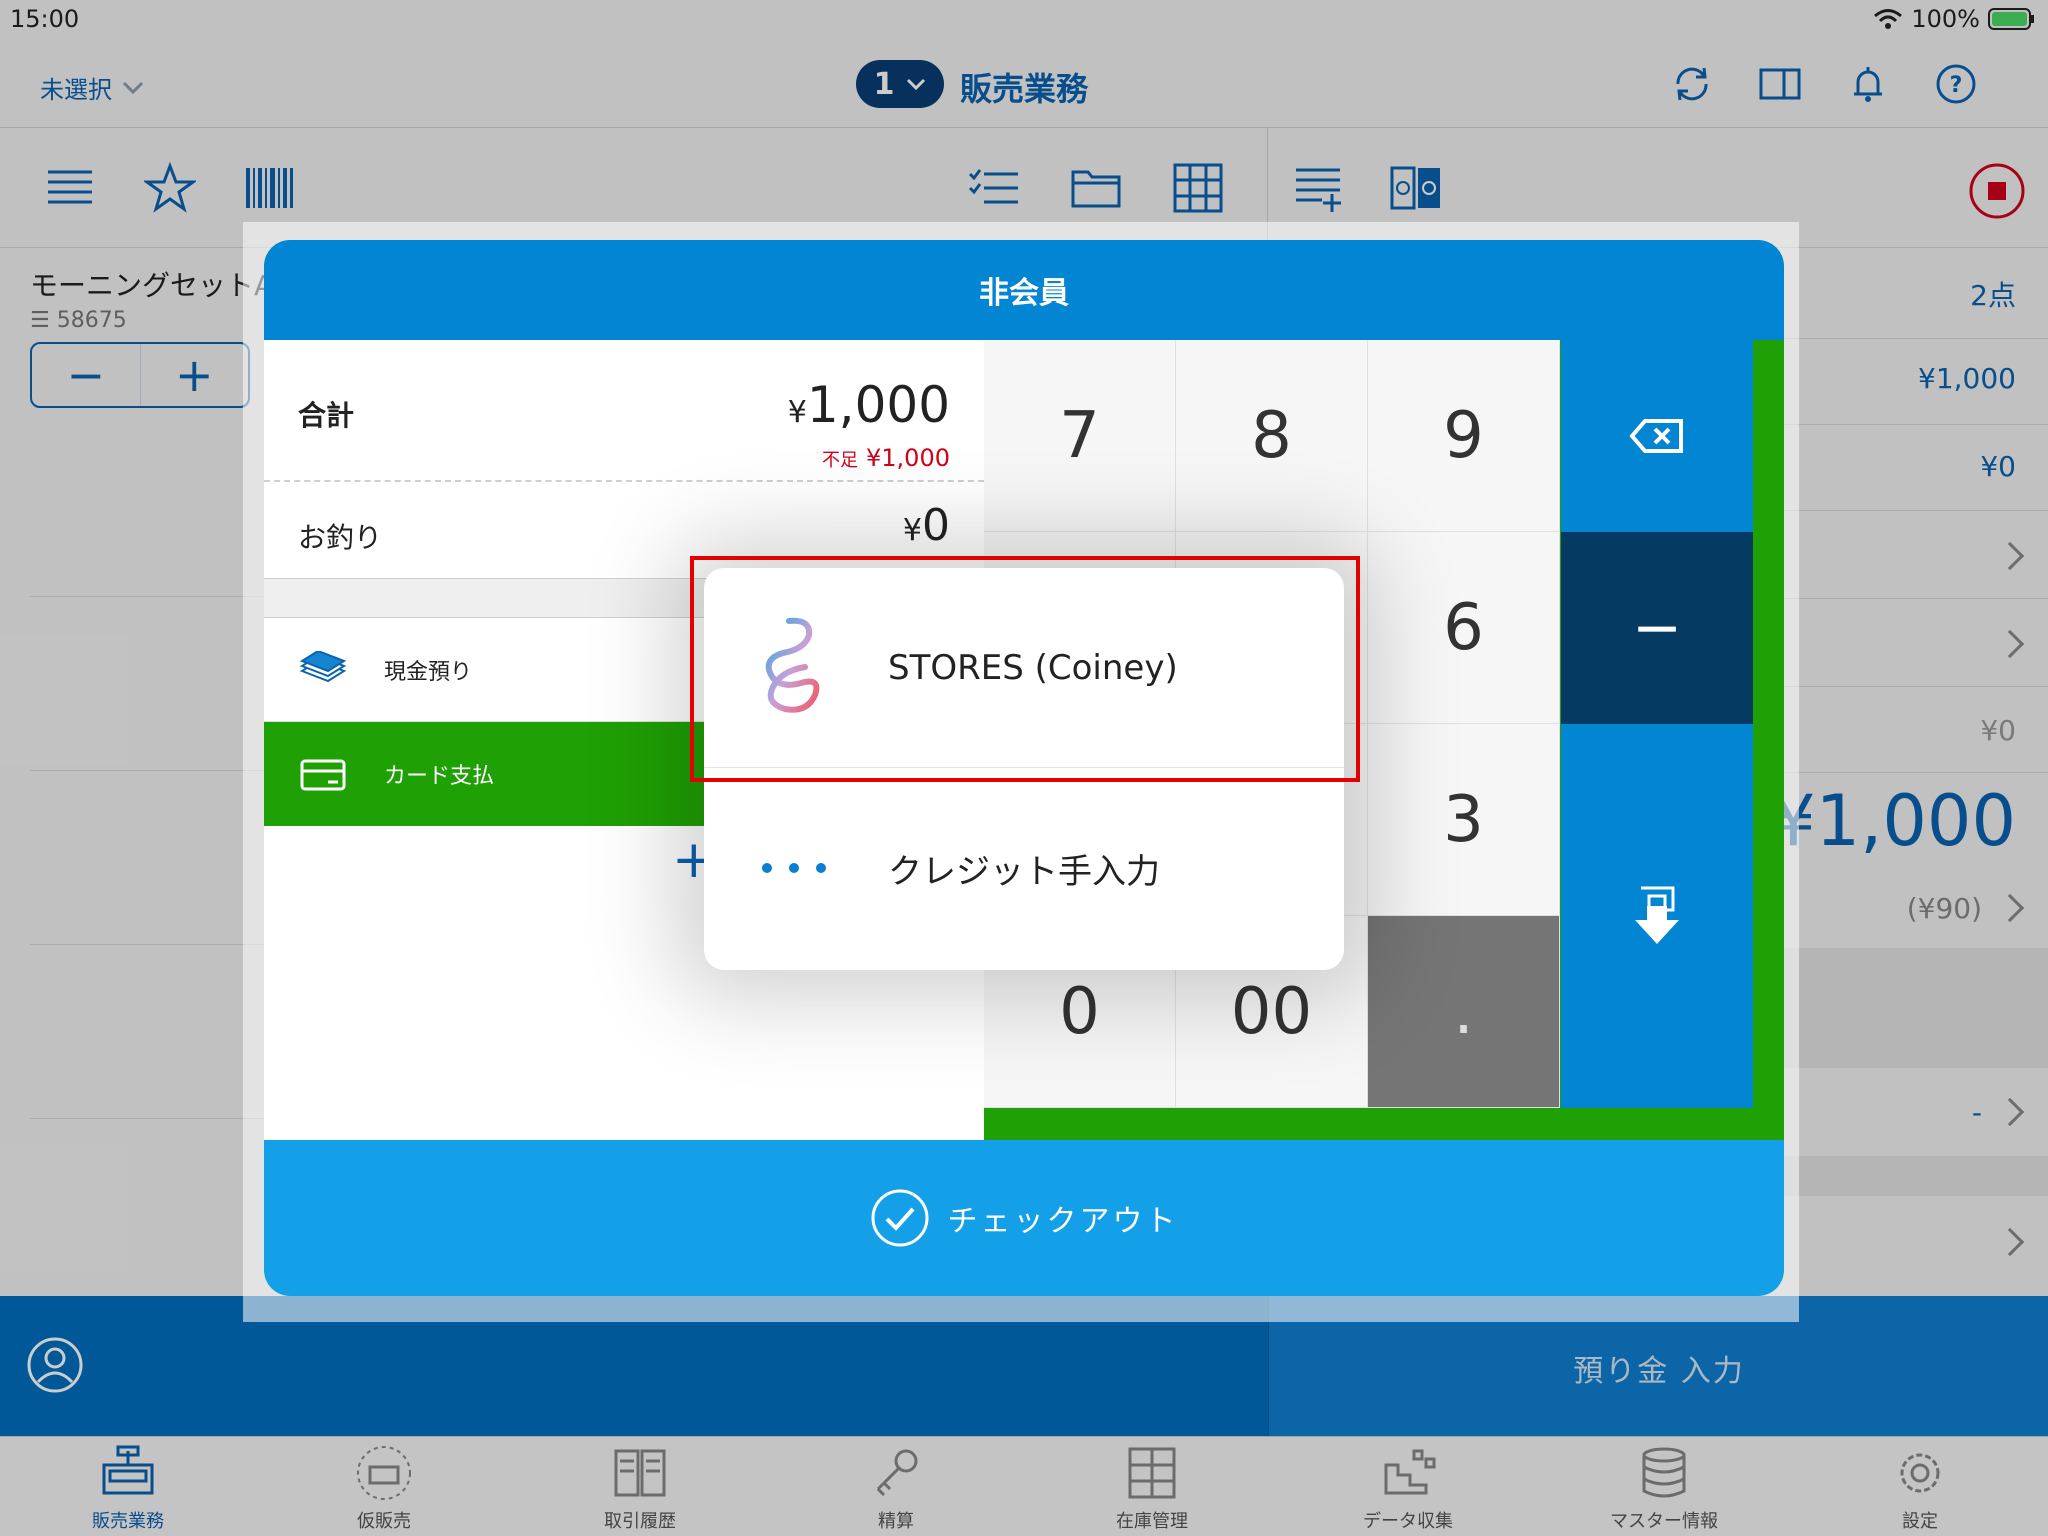 The height and width of the screenshot is (1536, 2048). What do you see at coordinates (899, 1218) in the screenshot?
I see `check-circle-icon` at bounding box center [899, 1218].